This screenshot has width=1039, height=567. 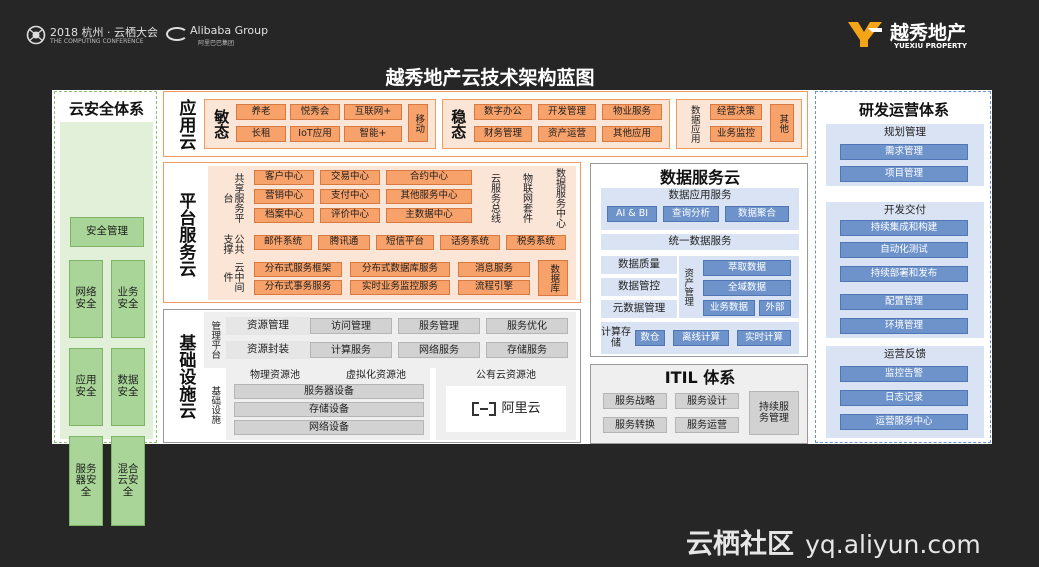 I want to click on compute-realtime: 实时计算, so click(x=764, y=338).